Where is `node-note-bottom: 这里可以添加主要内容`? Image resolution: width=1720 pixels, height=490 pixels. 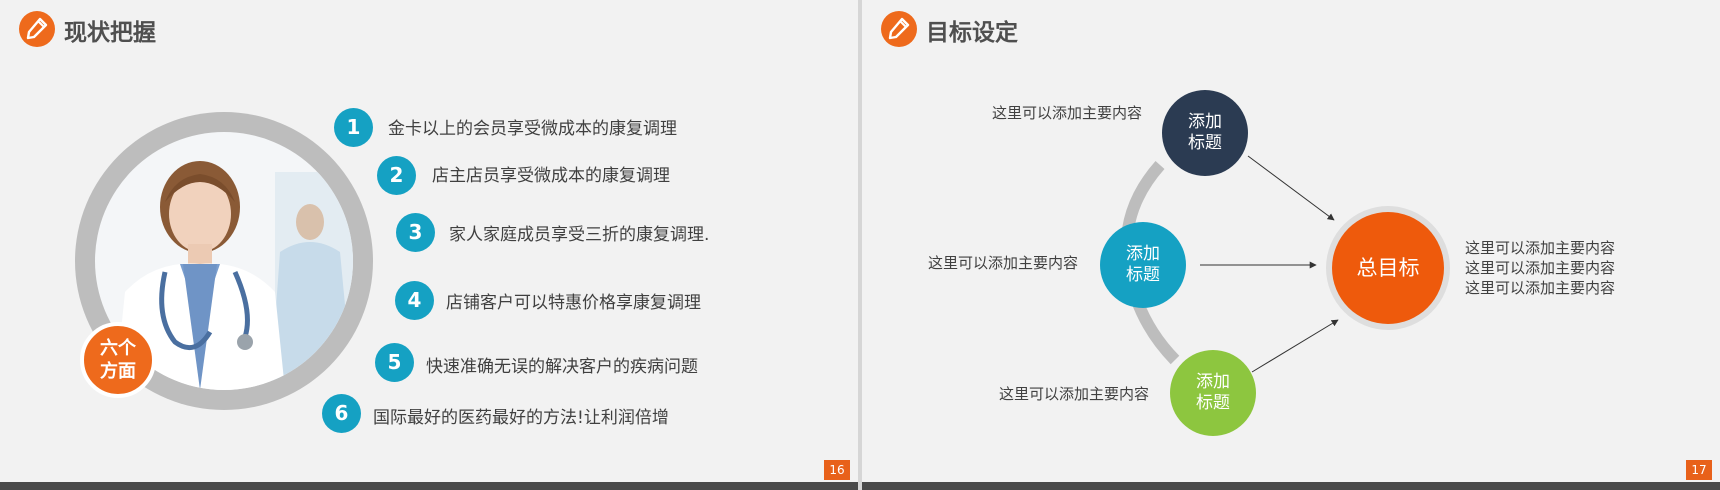 node-note-bottom: 这里可以添加主要内容 is located at coordinates (1074, 394).